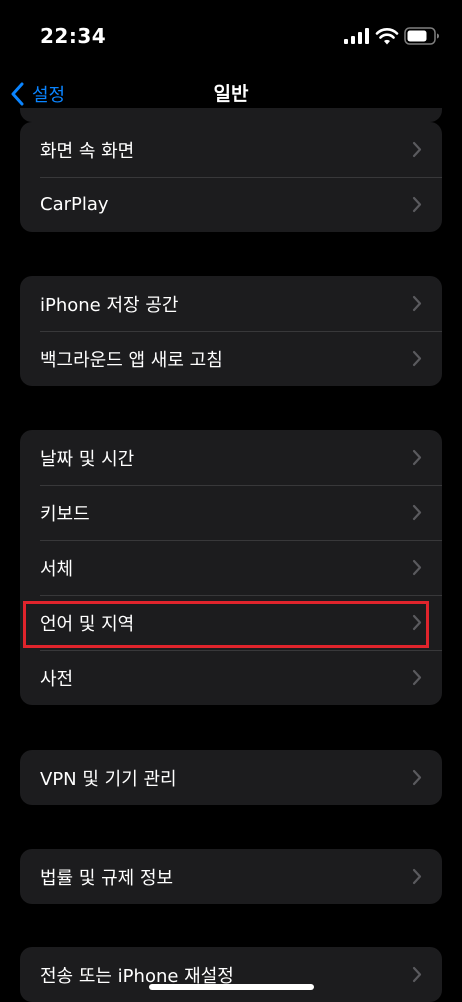 The height and width of the screenshot is (1002, 462). Describe the element at coordinates (231, 94) in the screenshot. I see `page-title: 일반` at that location.